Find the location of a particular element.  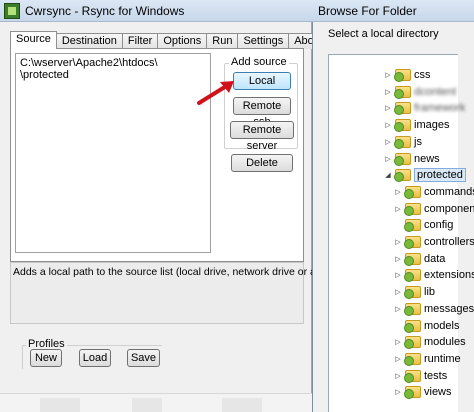

expanded-arrow-icon: ◢ is located at coordinates (388, 175).